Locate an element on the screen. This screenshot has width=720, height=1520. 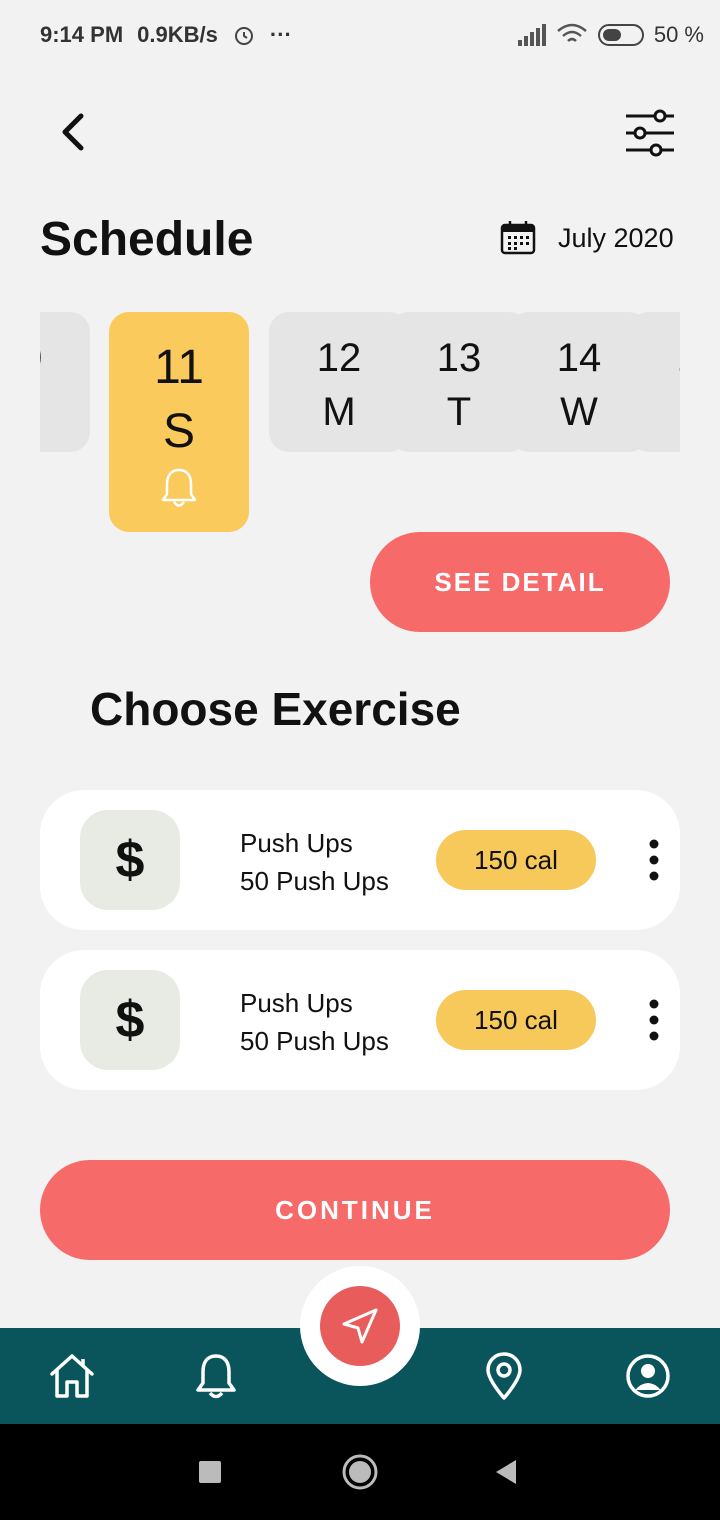
back-button is located at coordinates (72, 132).